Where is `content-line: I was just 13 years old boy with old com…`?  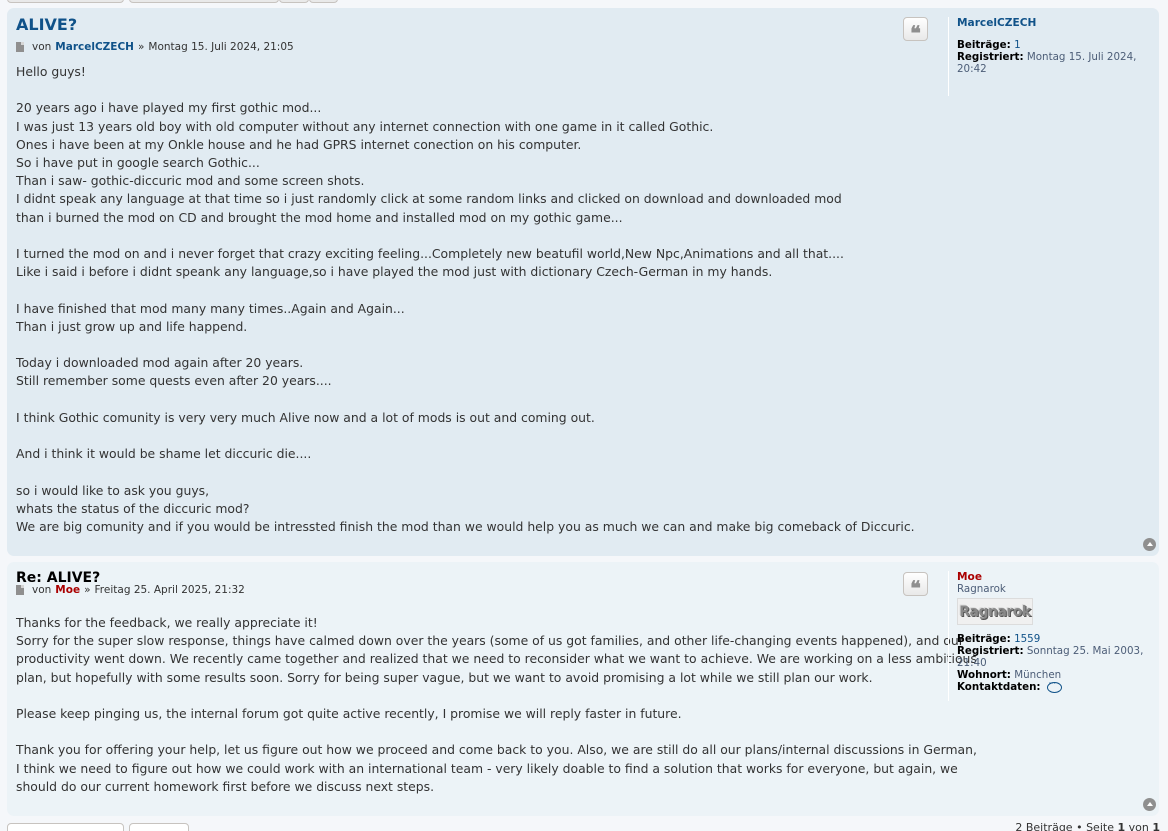
content-line: I was just 13 years old boy with old com… is located at coordinates (365, 126).